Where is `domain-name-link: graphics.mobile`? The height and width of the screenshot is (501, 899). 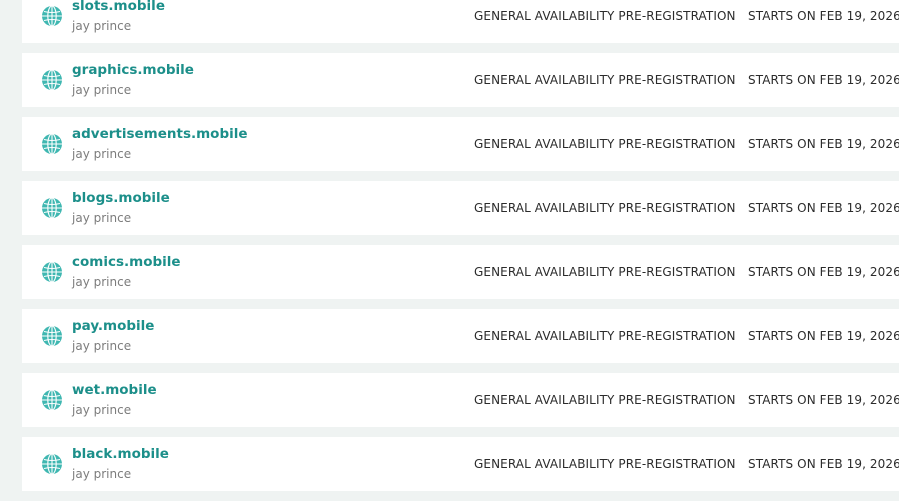 domain-name-link: graphics.mobile is located at coordinates (133, 70).